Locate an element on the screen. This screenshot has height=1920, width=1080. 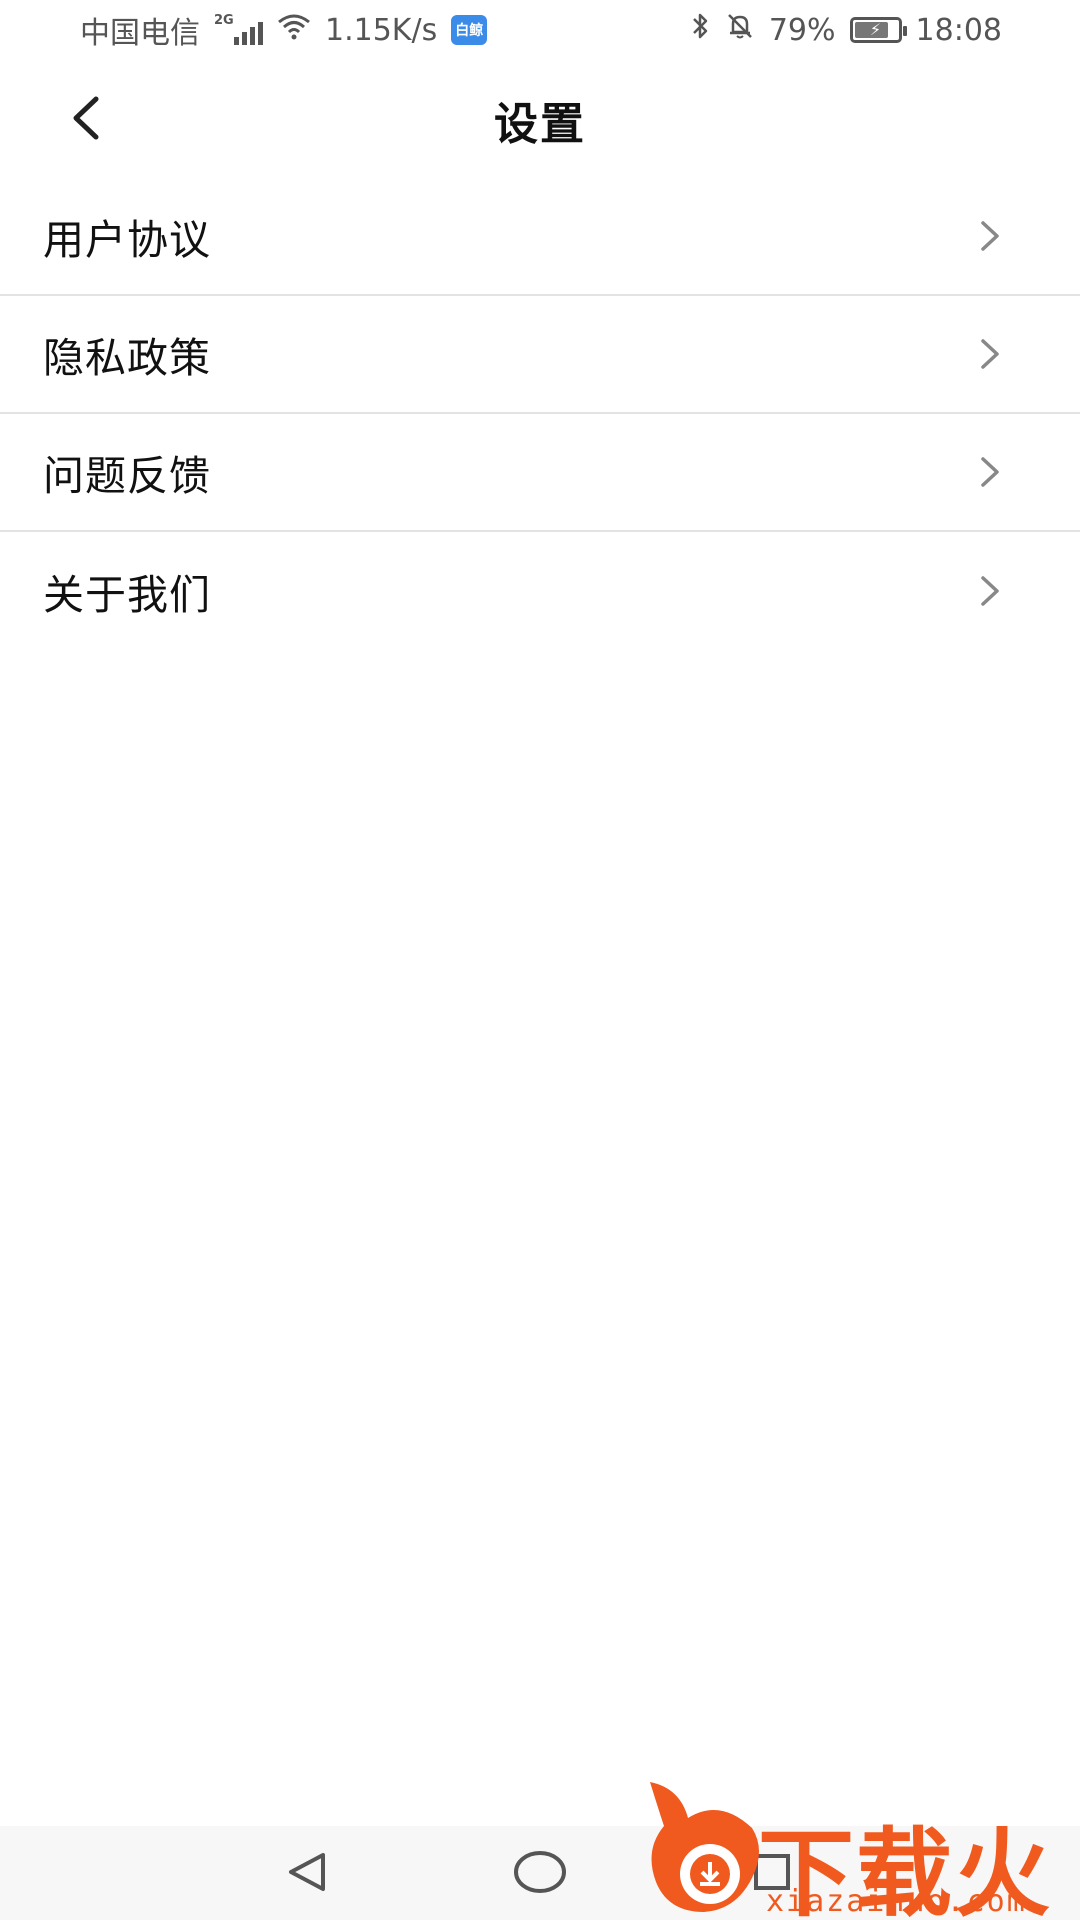
wifi-icon is located at coordinates (294, 30).